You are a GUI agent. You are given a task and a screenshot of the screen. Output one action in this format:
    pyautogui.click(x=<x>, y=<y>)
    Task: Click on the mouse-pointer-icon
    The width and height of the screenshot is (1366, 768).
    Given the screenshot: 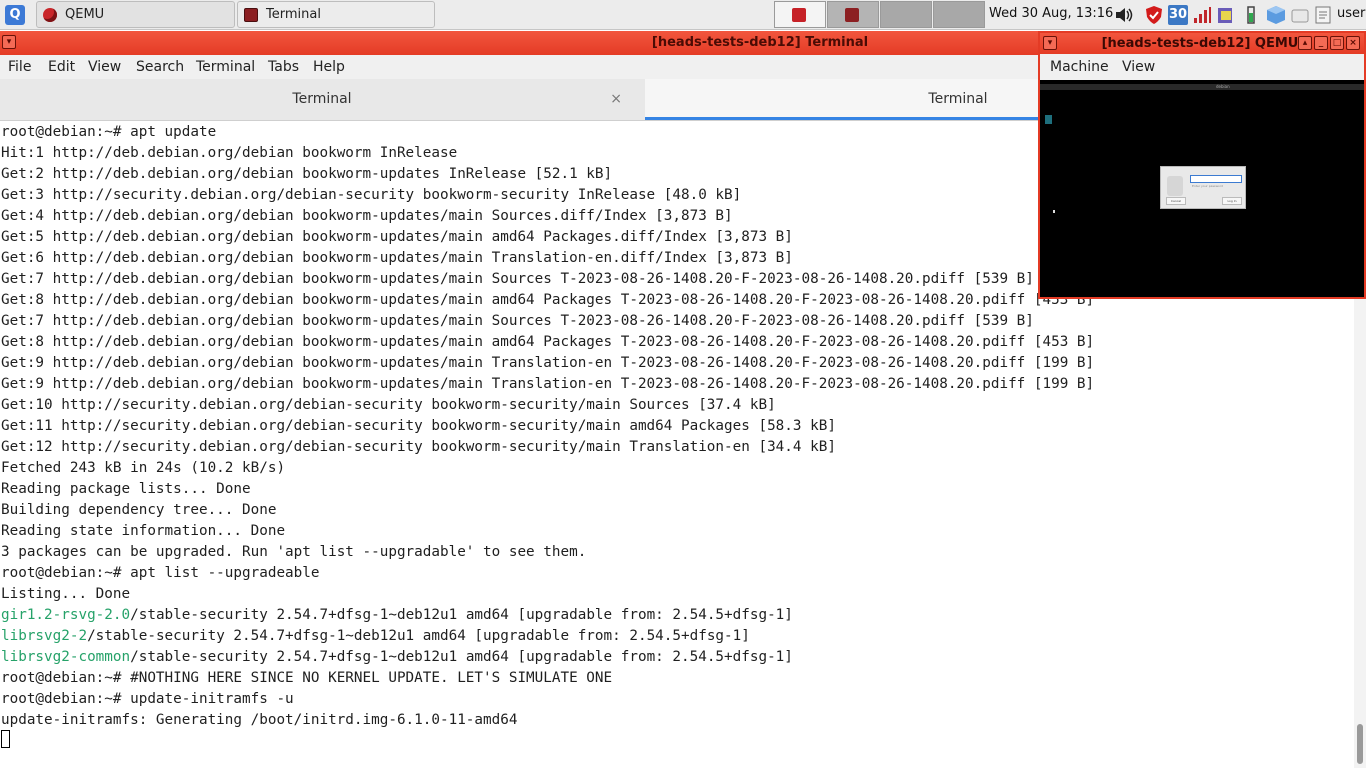 What is the action you would take?
    pyautogui.click(x=1054, y=211)
    